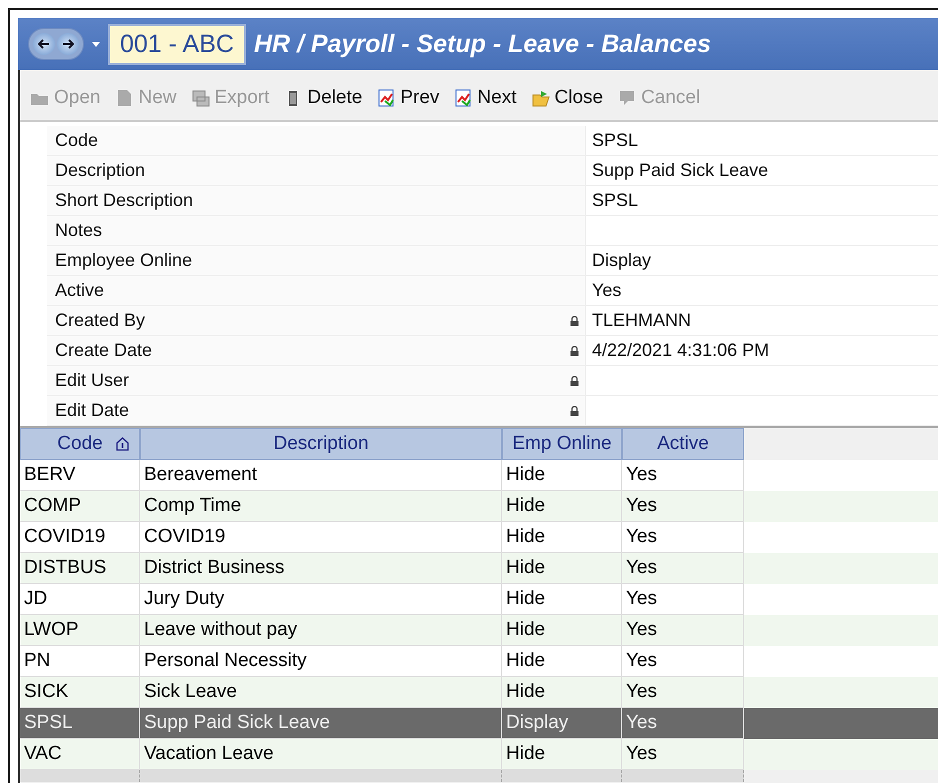  Describe the element at coordinates (100, 320) in the screenshot. I see `property-label: Created By` at that location.